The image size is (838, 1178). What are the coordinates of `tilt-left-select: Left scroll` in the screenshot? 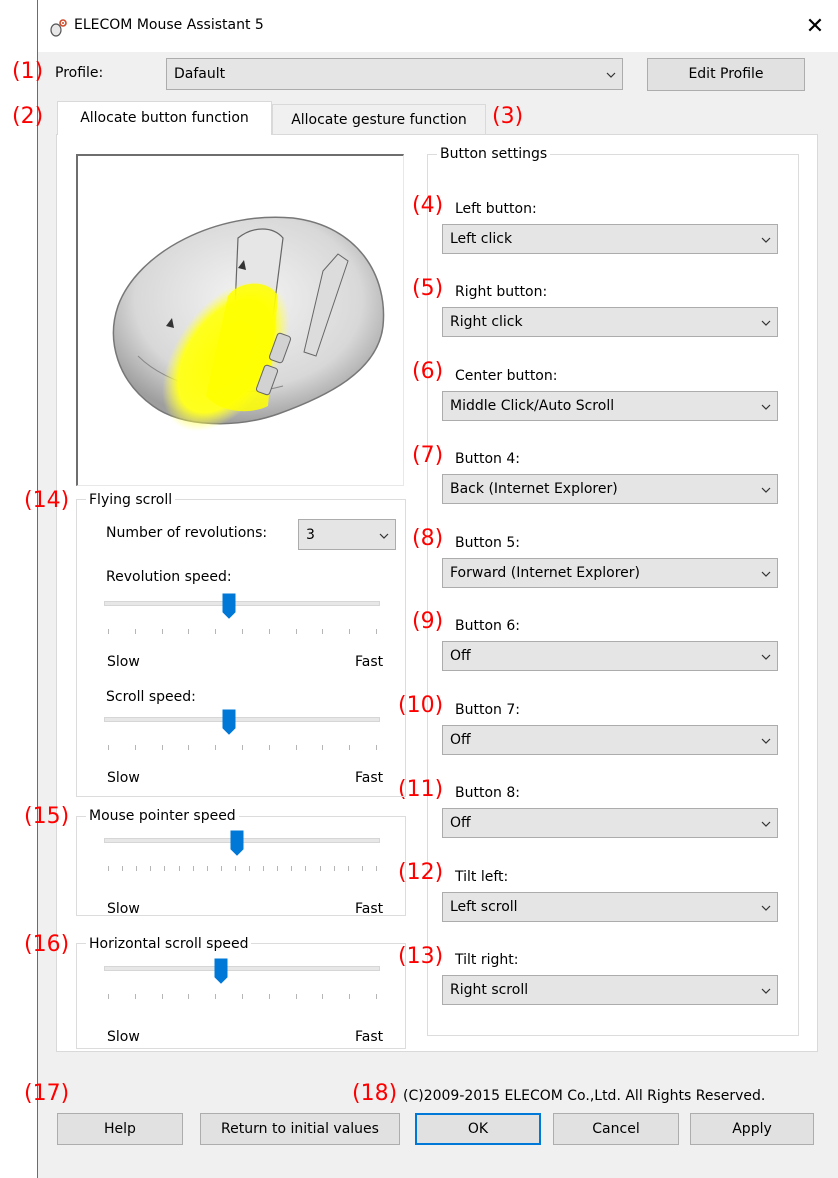 It's located at (610, 907).